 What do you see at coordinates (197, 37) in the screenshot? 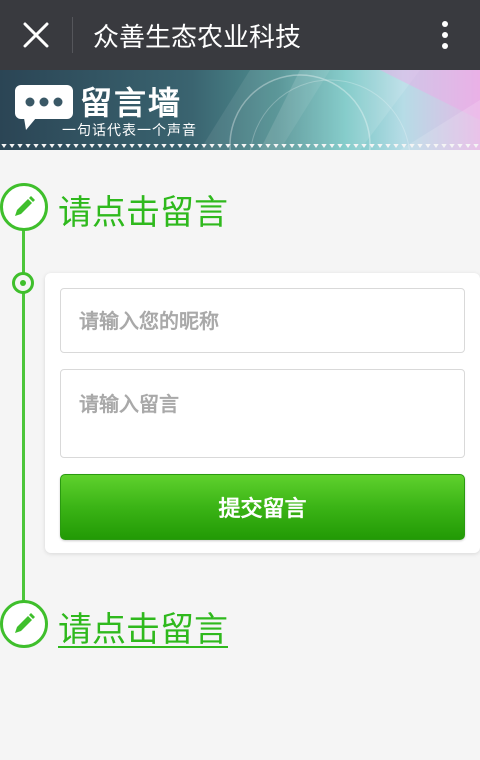
I see `page-title: 众善生态农业科技` at bounding box center [197, 37].